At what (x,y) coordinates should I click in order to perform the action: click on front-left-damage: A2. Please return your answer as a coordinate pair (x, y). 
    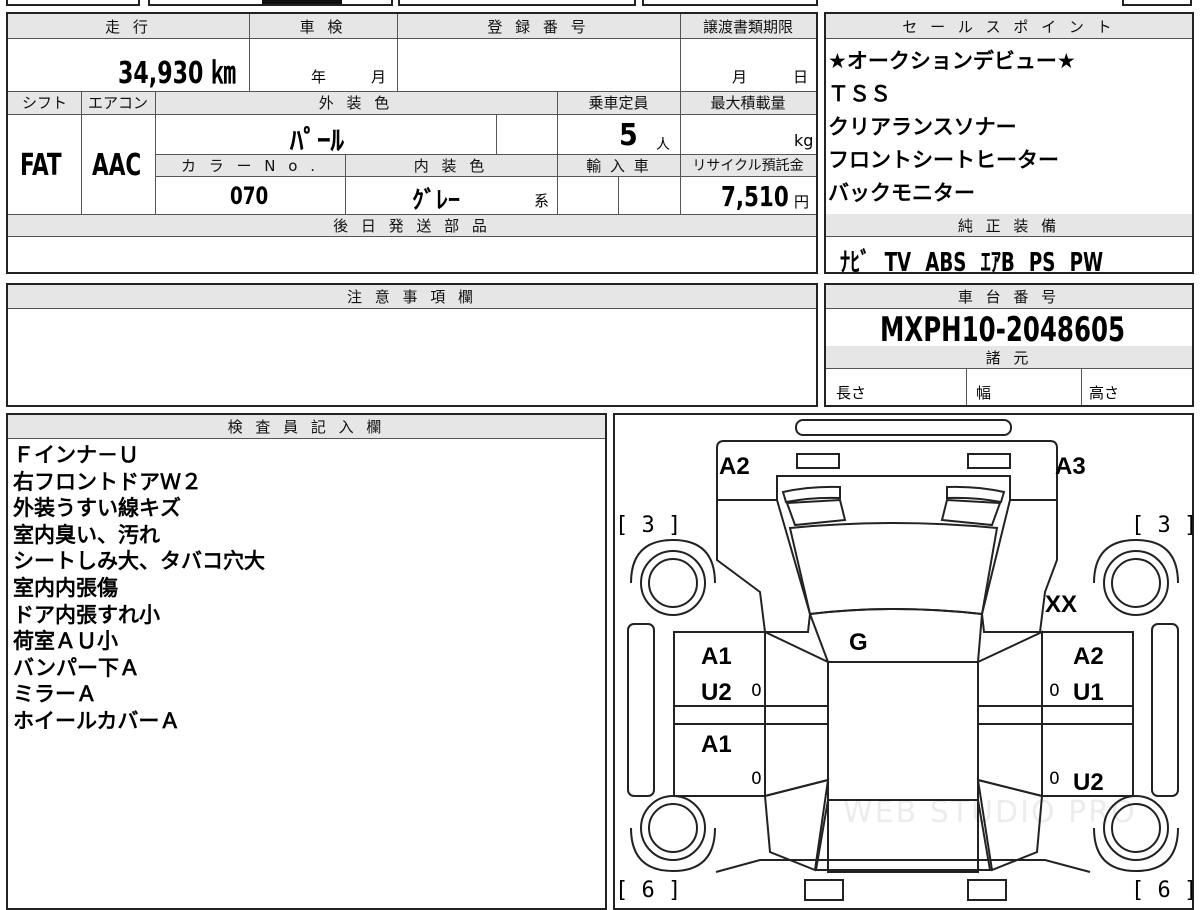
    Looking at the image, I should click on (734, 466).